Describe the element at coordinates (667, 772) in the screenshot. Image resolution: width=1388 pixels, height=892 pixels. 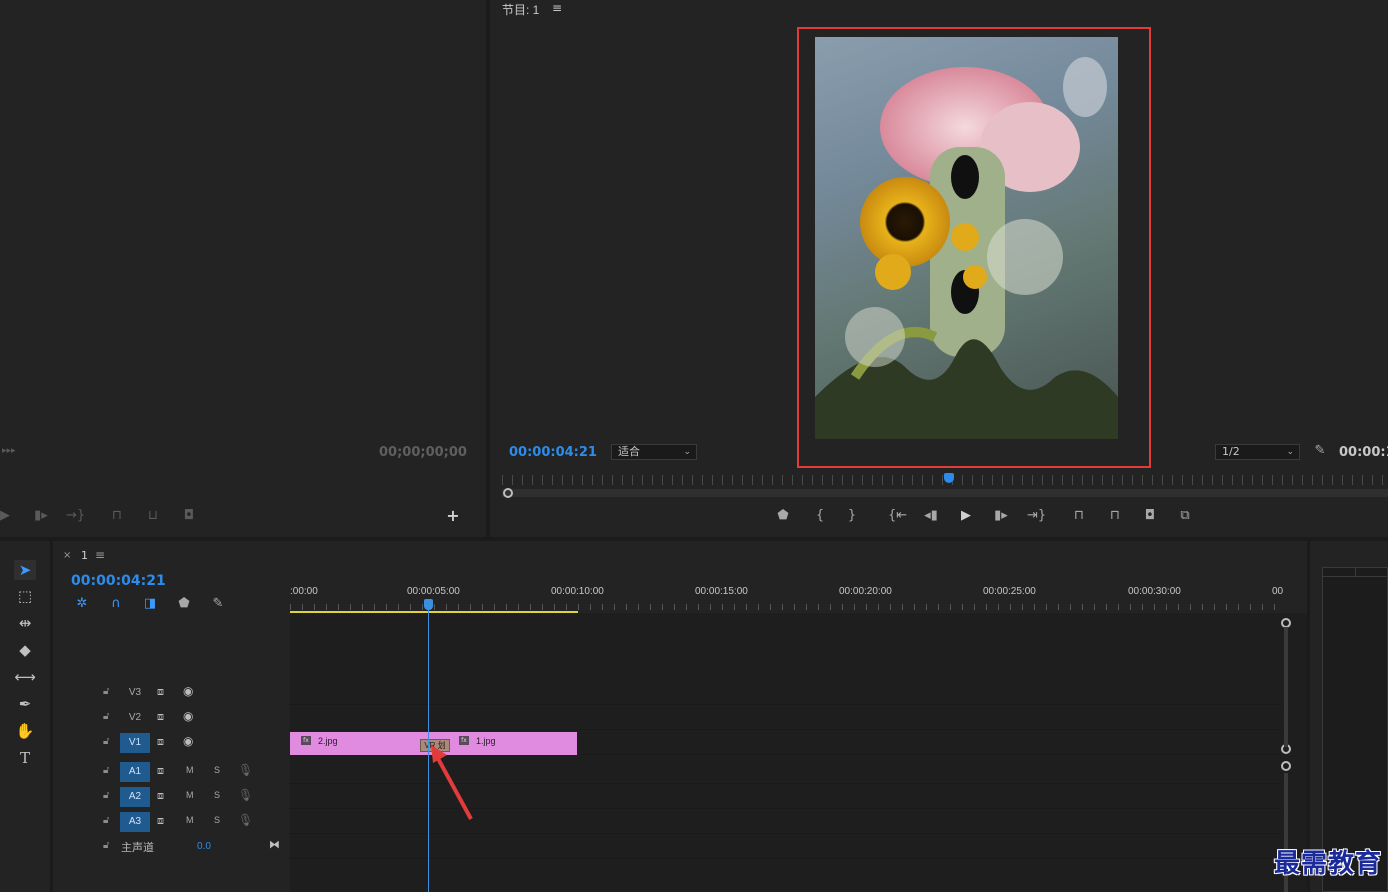
I see `track-a1: 🔓︎ A1 ⧈ M S 🎙︎` at that location.